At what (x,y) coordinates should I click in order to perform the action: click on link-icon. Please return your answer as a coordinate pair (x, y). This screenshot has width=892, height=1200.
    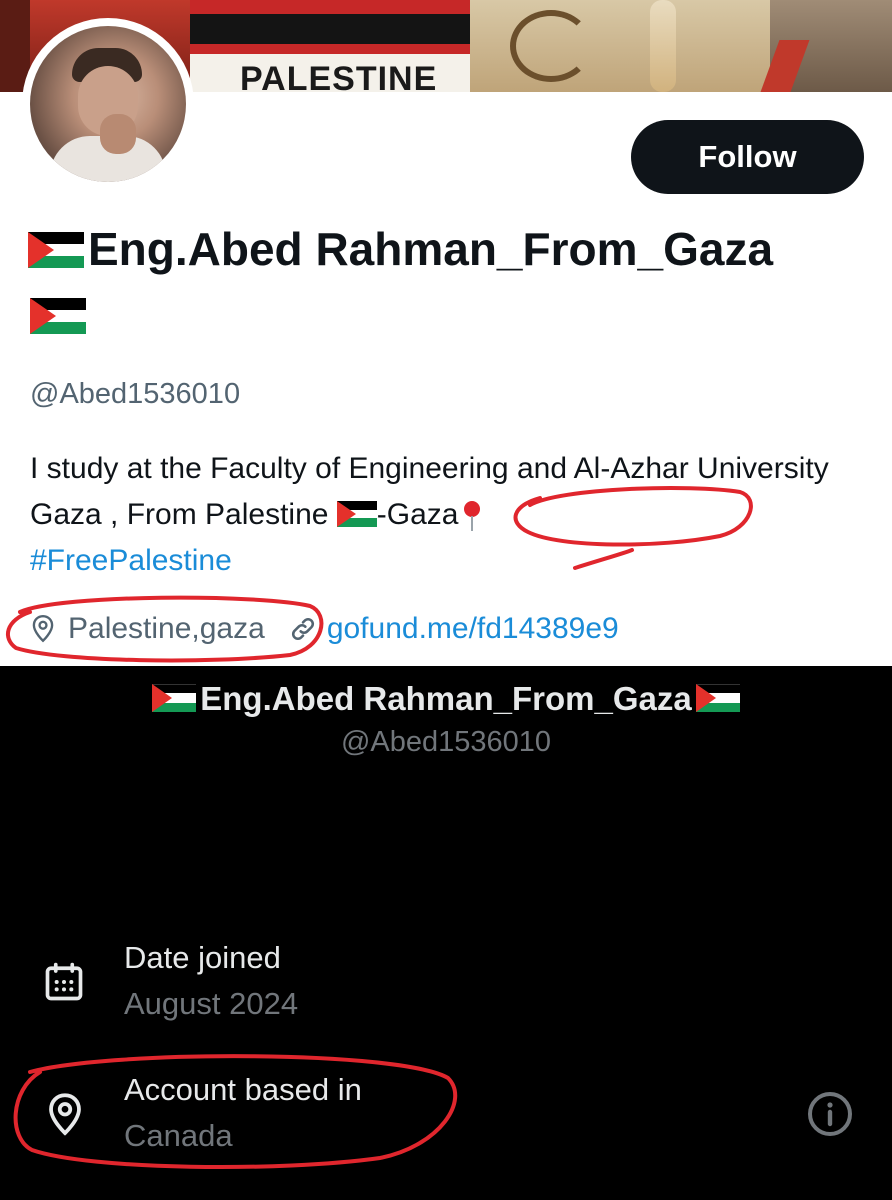
    Looking at the image, I should click on (303, 629).